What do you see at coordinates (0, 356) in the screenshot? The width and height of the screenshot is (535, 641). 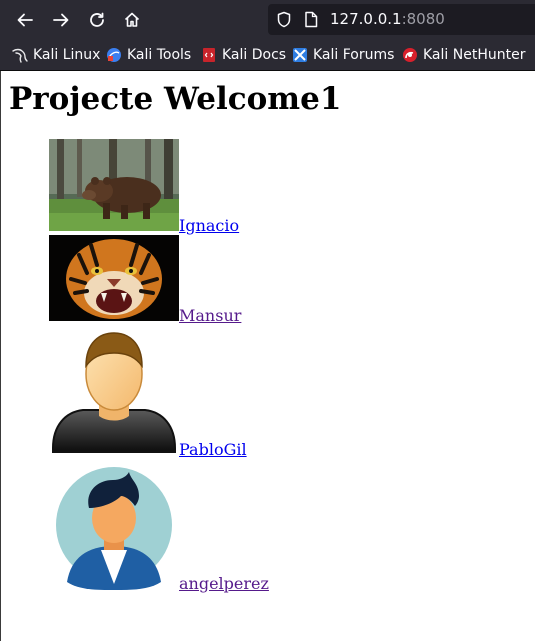 I see `window-edge` at bounding box center [0, 356].